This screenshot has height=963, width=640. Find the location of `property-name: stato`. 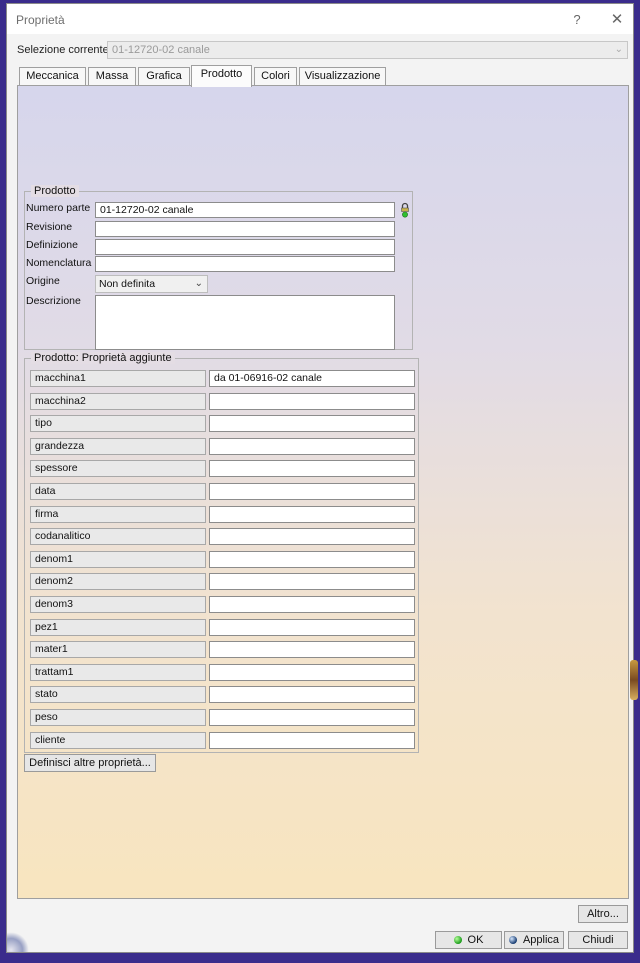

property-name: stato is located at coordinates (118, 695).